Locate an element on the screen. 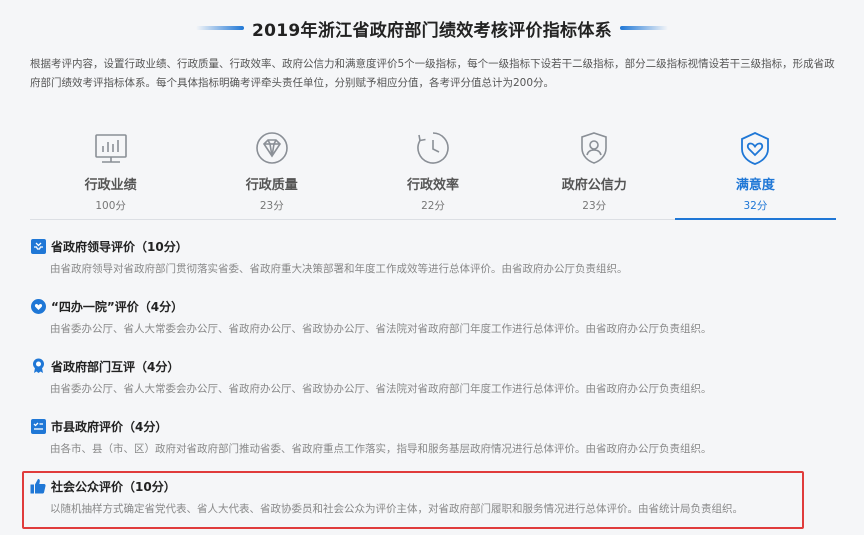  tab-government-credibility: 政府公信力 23分 is located at coordinates (594, 172).